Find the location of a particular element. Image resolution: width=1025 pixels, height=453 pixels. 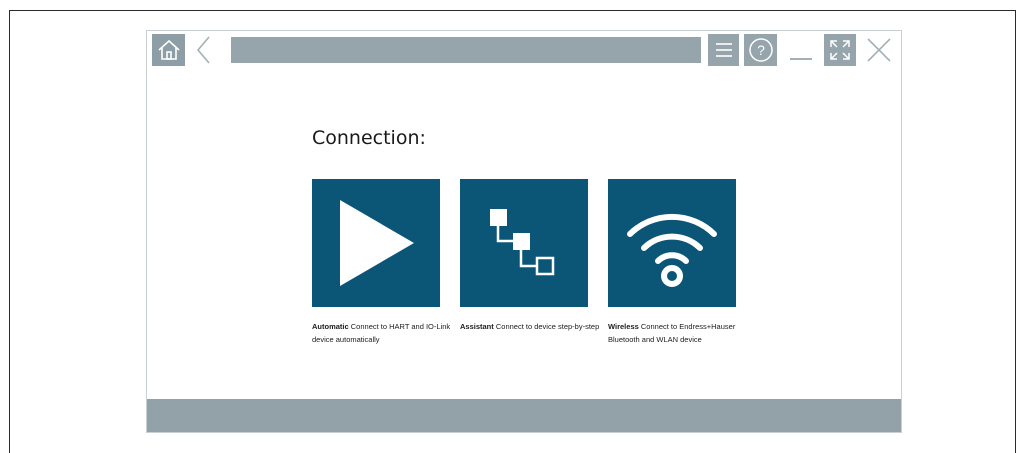

help-icon: ? is located at coordinates (760, 50).